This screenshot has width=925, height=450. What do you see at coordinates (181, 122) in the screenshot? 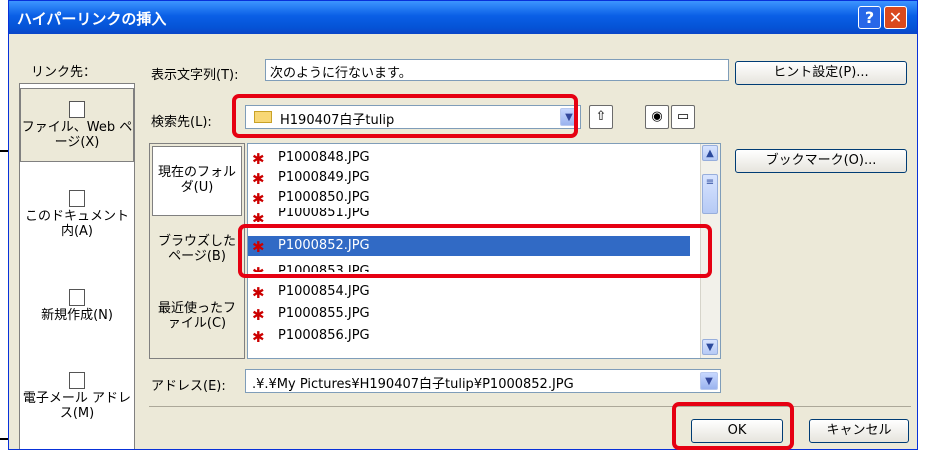
I see `search-label: 検索先(L):` at bounding box center [181, 122].